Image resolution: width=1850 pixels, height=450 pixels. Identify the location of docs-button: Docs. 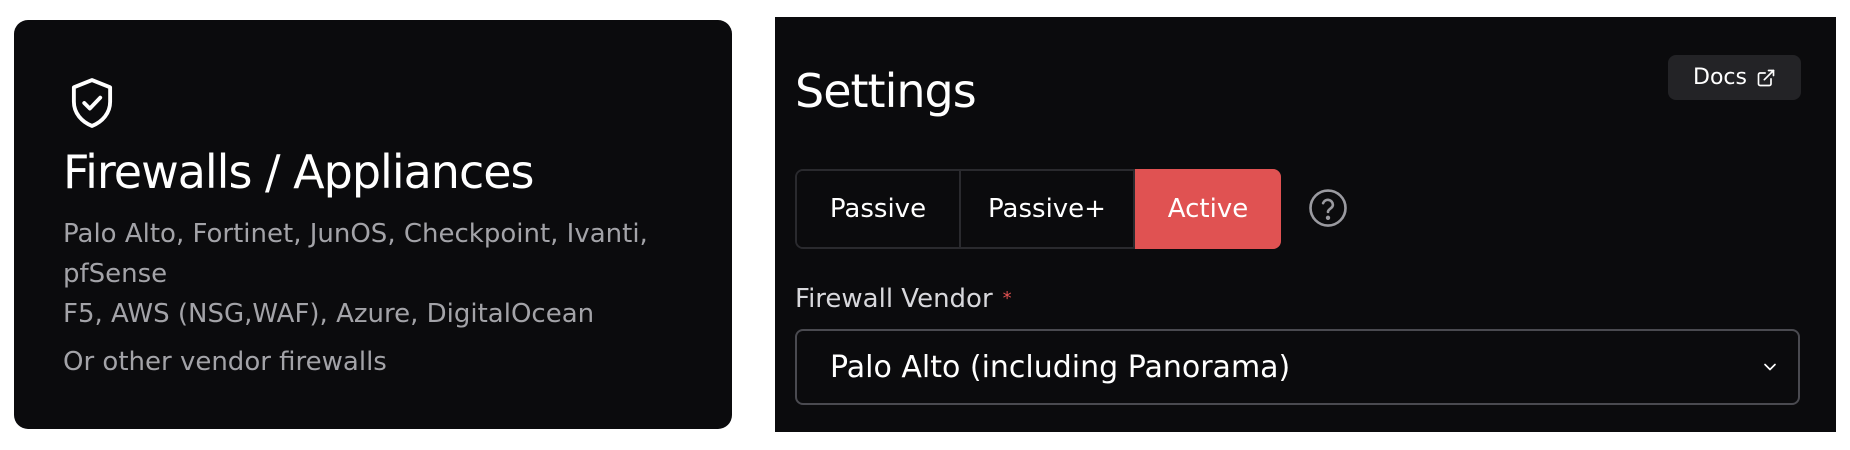
(1734, 77).